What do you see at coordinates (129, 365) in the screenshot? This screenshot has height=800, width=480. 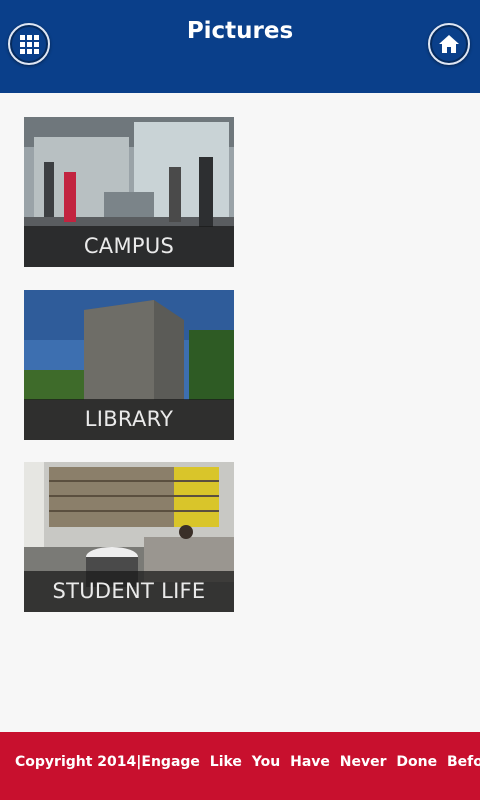 I see `gallery-tile-library: LIBRARY` at bounding box center [129, 365].